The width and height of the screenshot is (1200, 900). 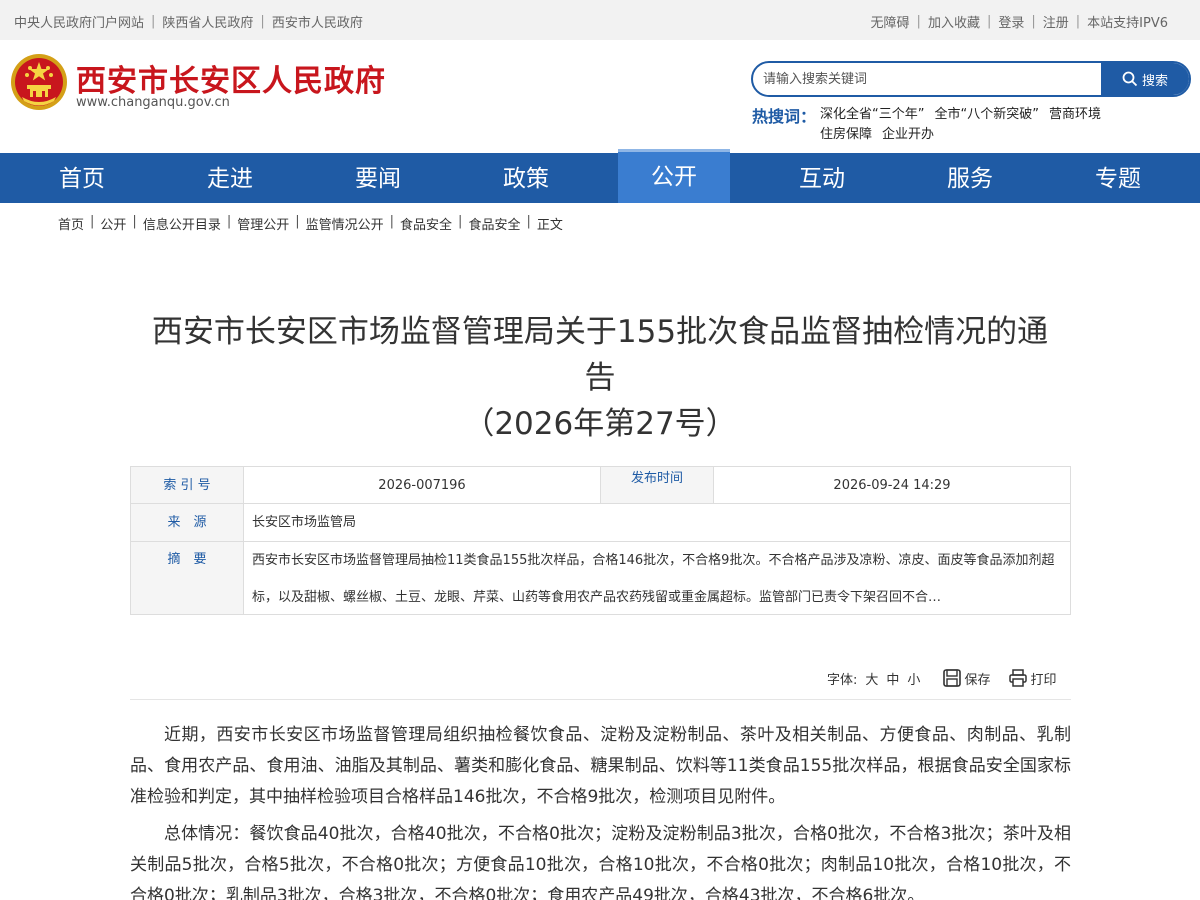 I want to click on hot-word: 企业开办, so click(x=908, y=134).